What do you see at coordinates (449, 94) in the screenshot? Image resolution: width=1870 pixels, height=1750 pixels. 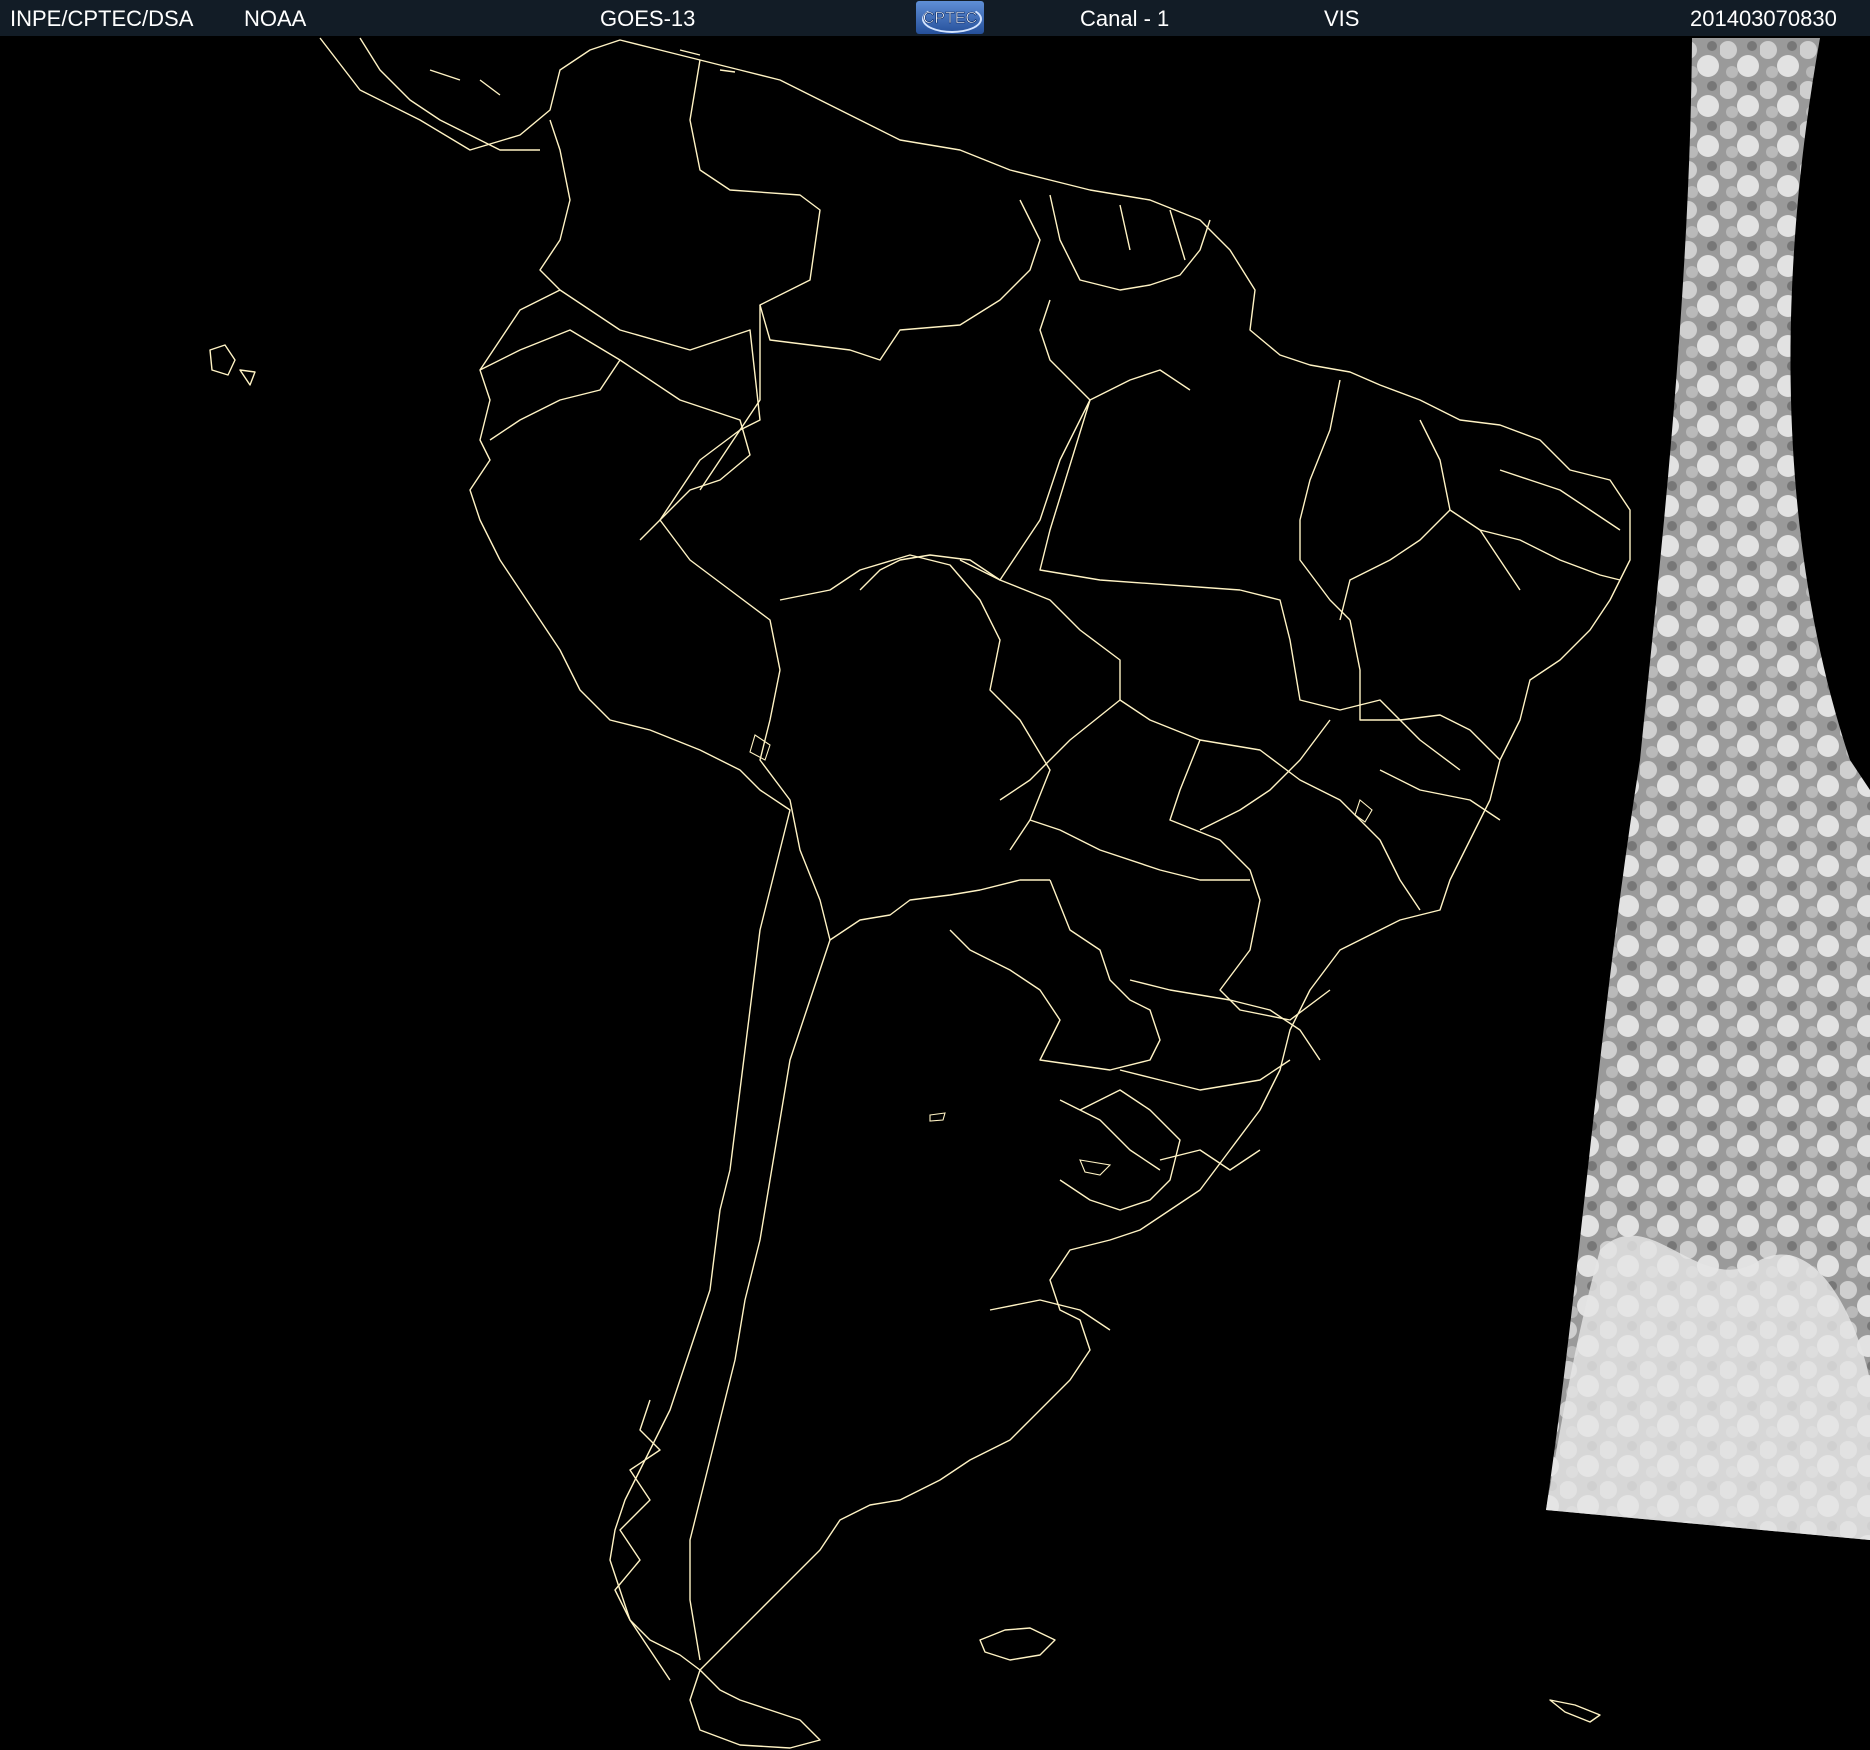 I see `central-america-coast` at bounding box center [449, 94].